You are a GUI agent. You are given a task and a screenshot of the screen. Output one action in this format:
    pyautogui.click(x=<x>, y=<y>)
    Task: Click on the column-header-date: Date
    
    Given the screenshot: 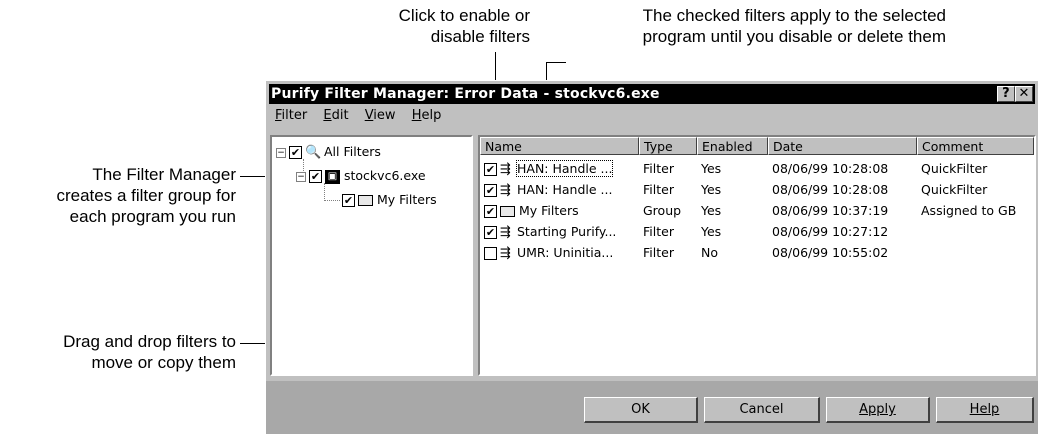 What is the action you would take?
    pyautogui.click(x=842, y=146)
    